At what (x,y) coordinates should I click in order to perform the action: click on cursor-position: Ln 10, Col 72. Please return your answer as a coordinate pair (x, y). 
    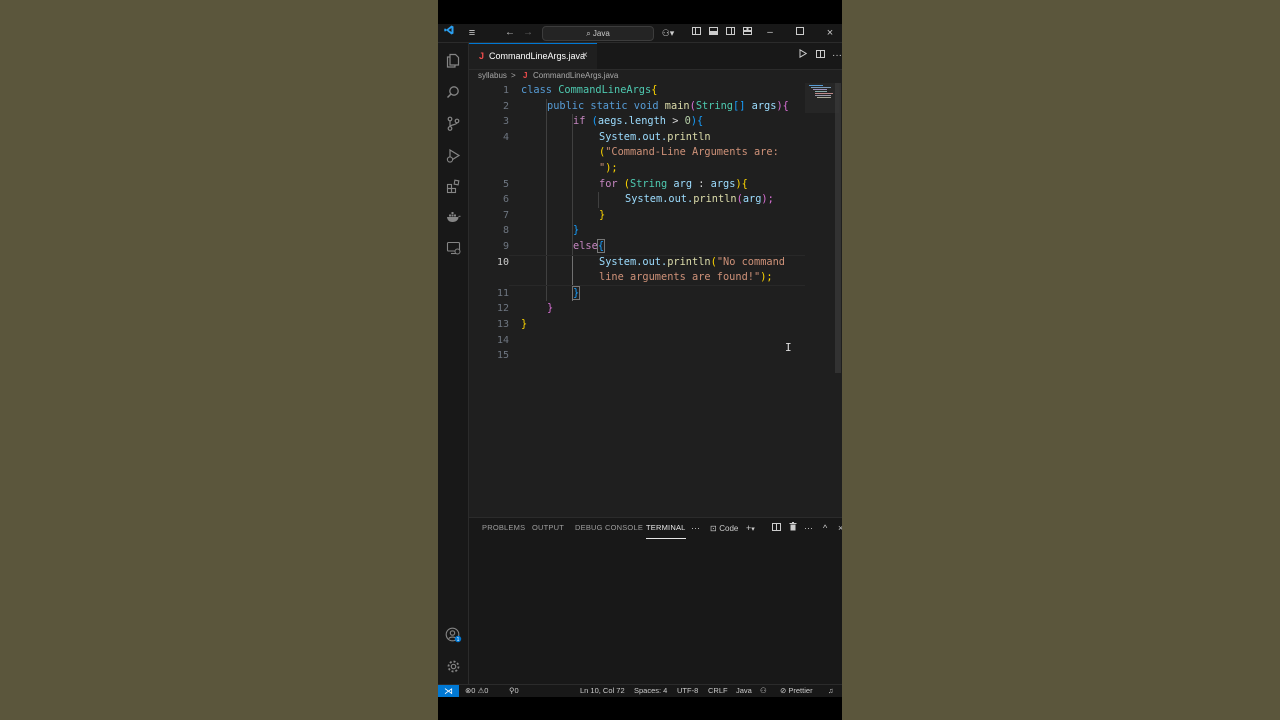
    Looking at the image, I should click on (602, 691).